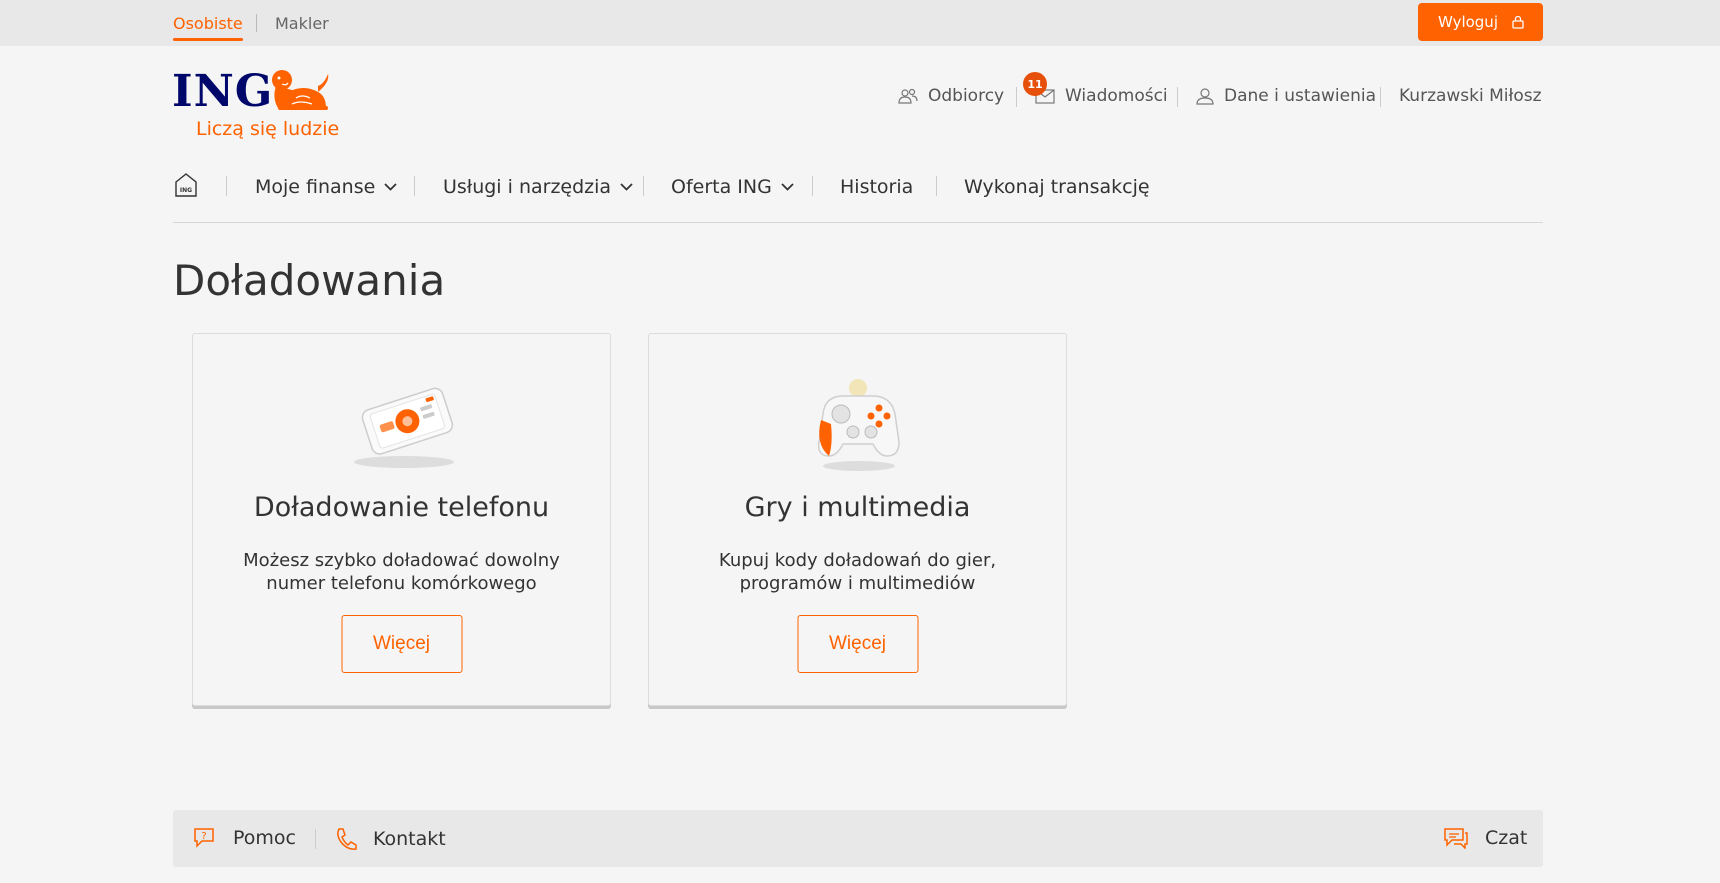 This screenshot has height=883, width=1720. I want to click on nav-historia: Historia, so click(876, 187).